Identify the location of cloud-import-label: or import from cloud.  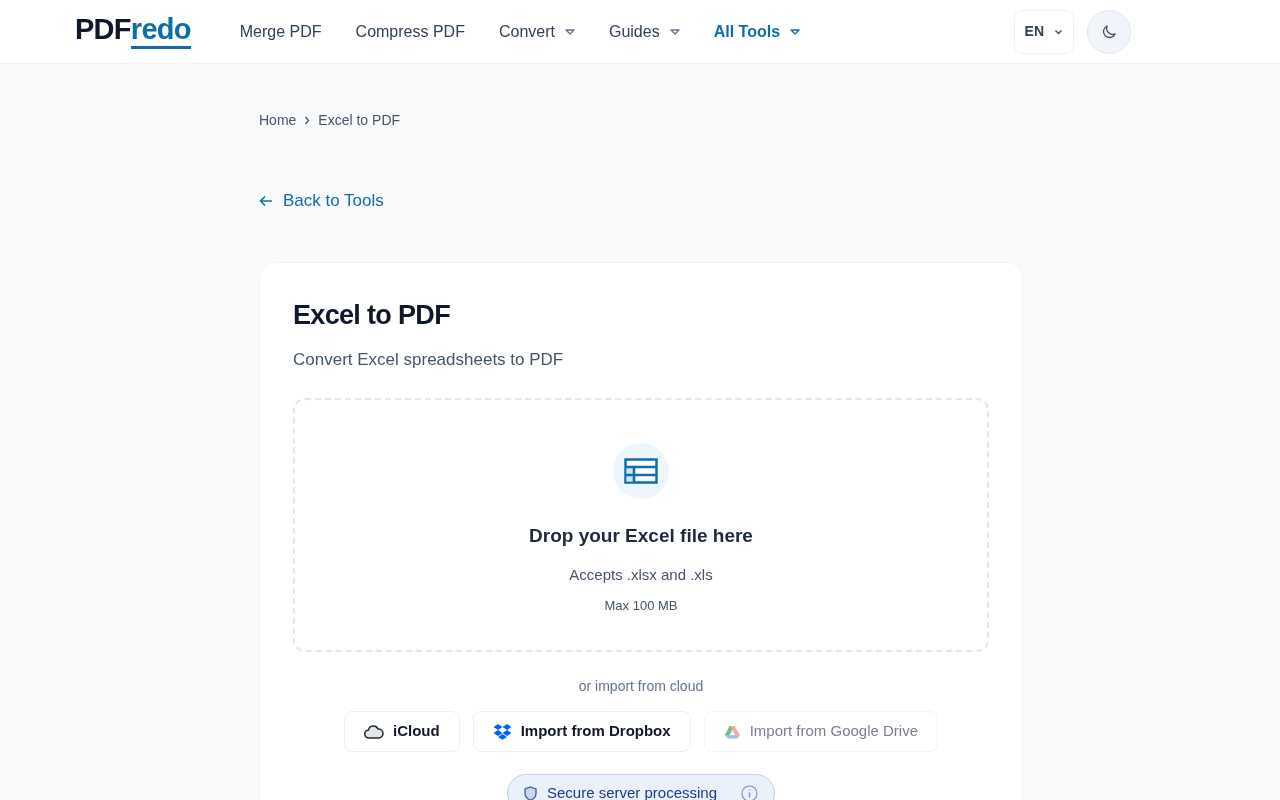
(641, 686).